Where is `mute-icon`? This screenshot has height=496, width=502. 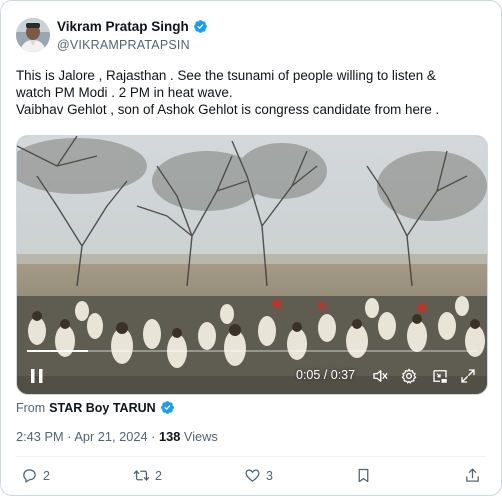
mute-icon is located at coordinates (380, 376).